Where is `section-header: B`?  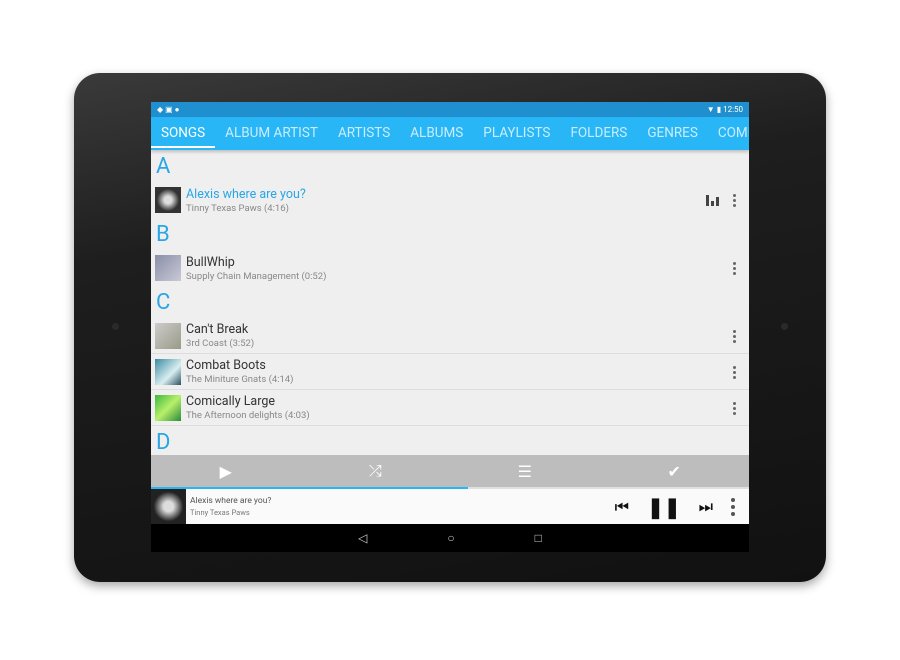
section-header: B is located at coordinates (163, 234).